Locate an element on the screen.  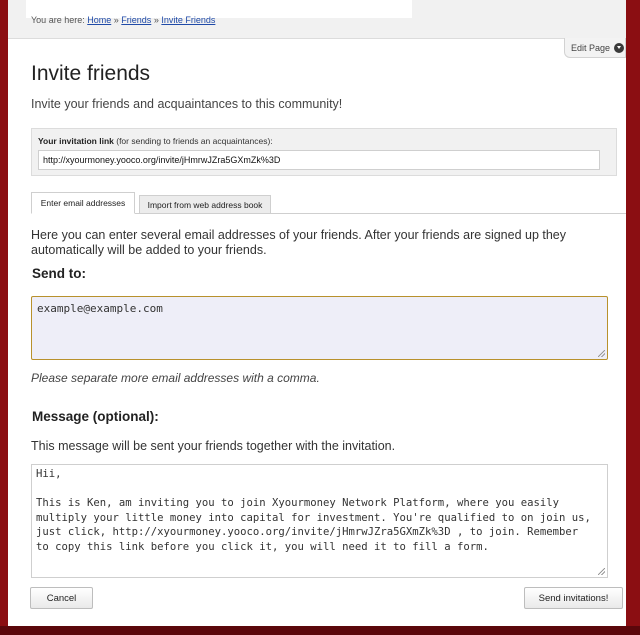
background-bottom is located at coordinates (320, 630).